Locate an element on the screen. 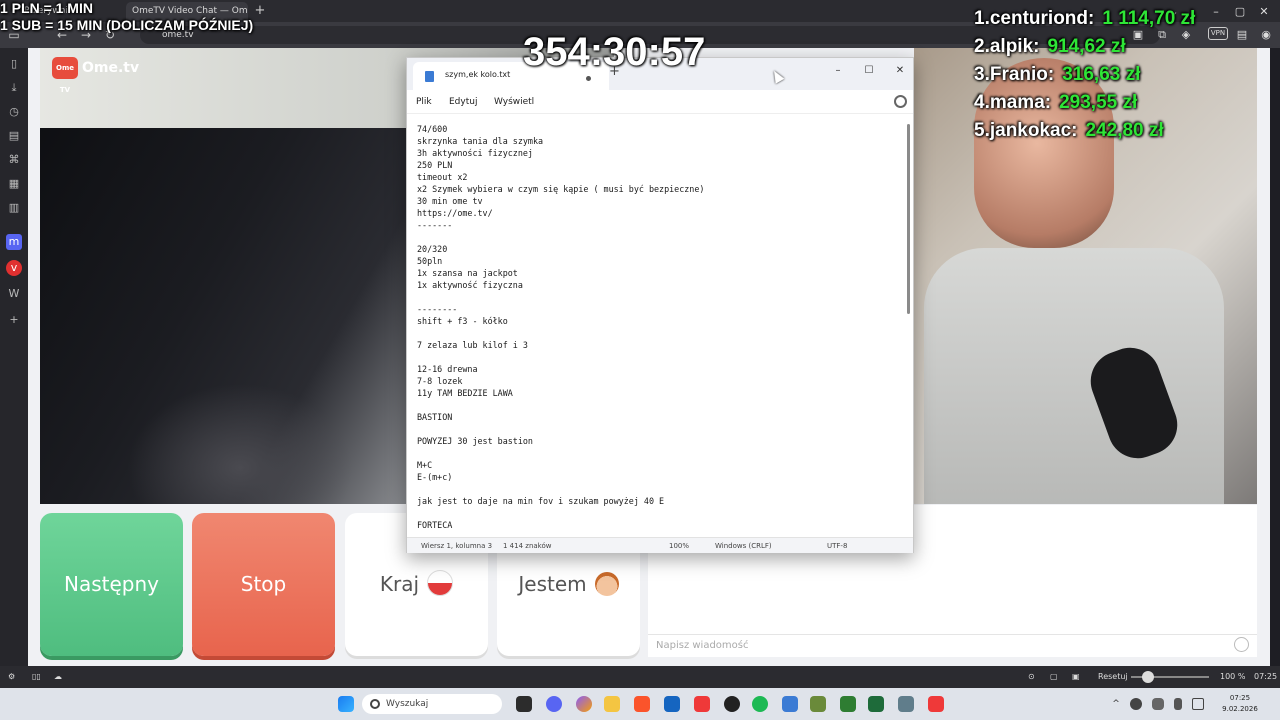  brave-icon is located at coordinates (642, 704).